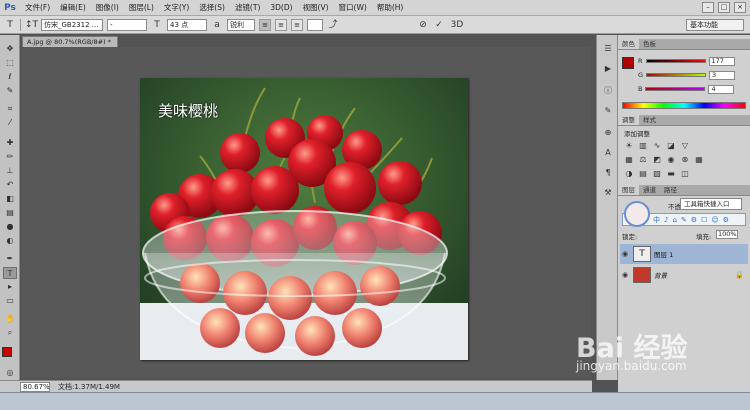  I want to click on brush-panel-icon: ✎, so click(608, 111).